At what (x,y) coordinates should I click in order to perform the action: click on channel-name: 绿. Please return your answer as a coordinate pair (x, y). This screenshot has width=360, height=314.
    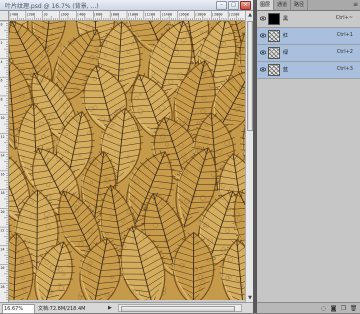
    Looking at the image, I should click on (285, 52).